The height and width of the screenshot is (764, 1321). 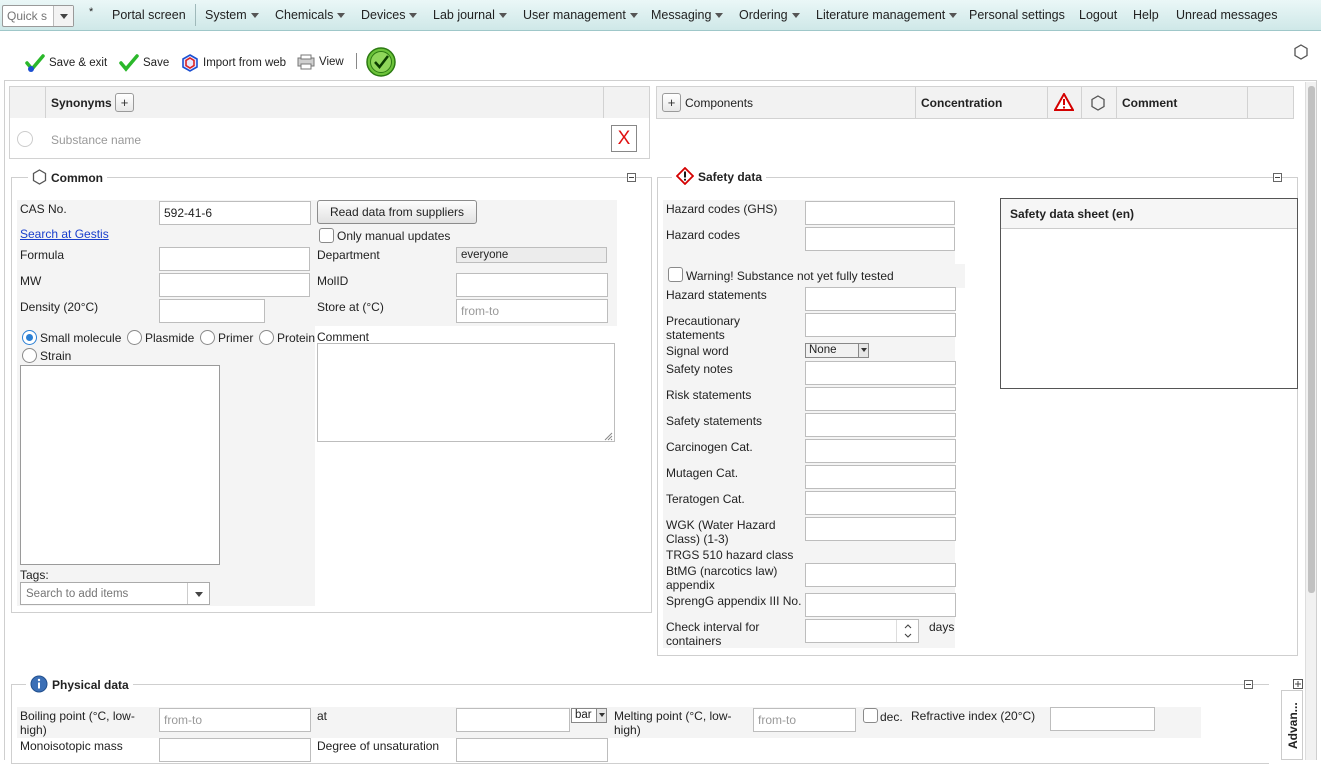 What do you see at coordinates (29, 337) in the screenshot?
I see `type-small-molecule-radio` at bounding box center [29, 337].